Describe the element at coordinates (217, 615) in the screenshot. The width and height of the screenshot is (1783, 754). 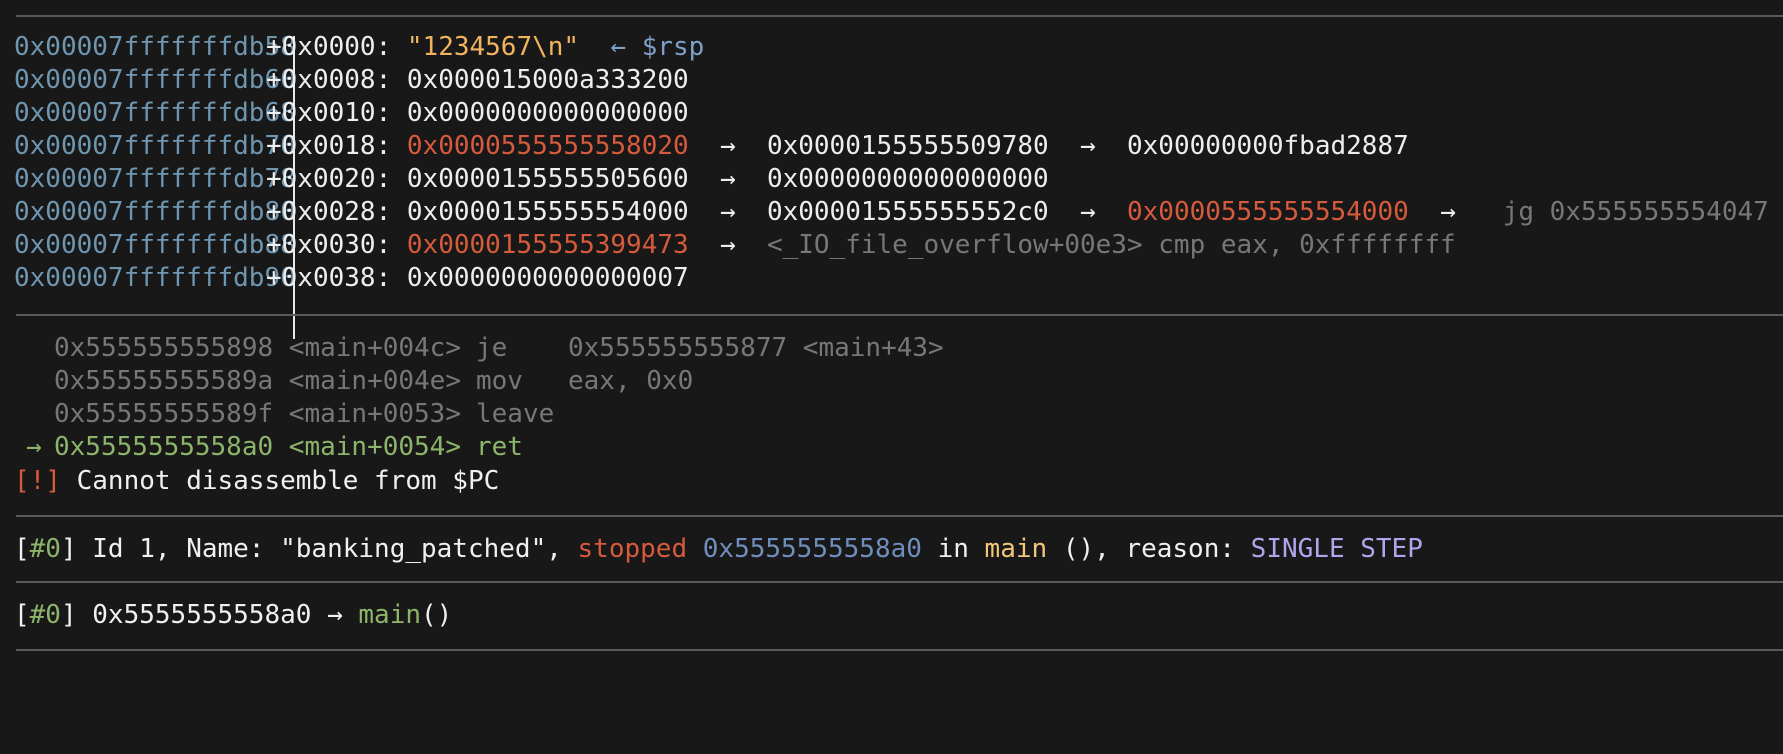
I see `frame-address: 0x5555555558a0 →` at that location.